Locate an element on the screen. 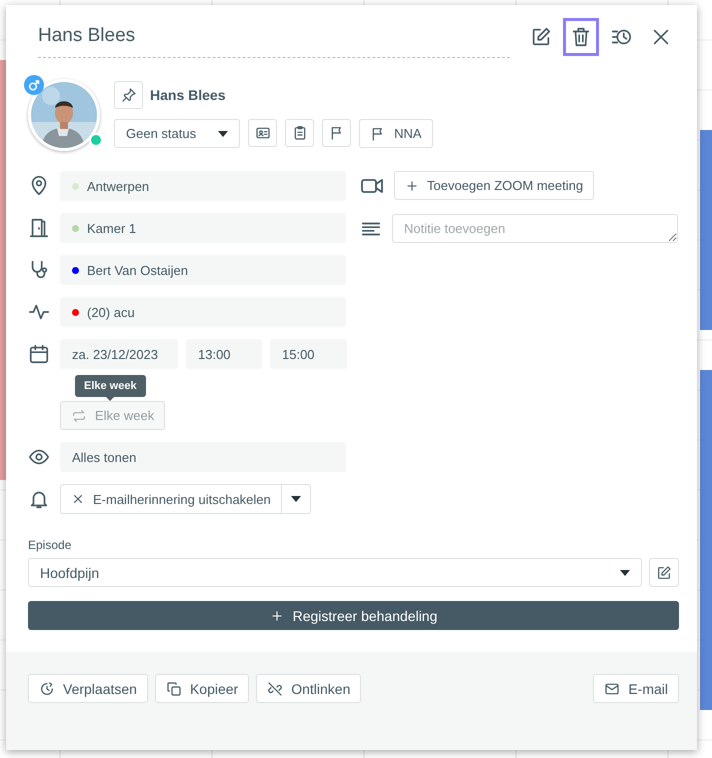 Image resolution: width=712 pixels, height=758 pixels. clipboard-button is located at coordinates (299, 133).